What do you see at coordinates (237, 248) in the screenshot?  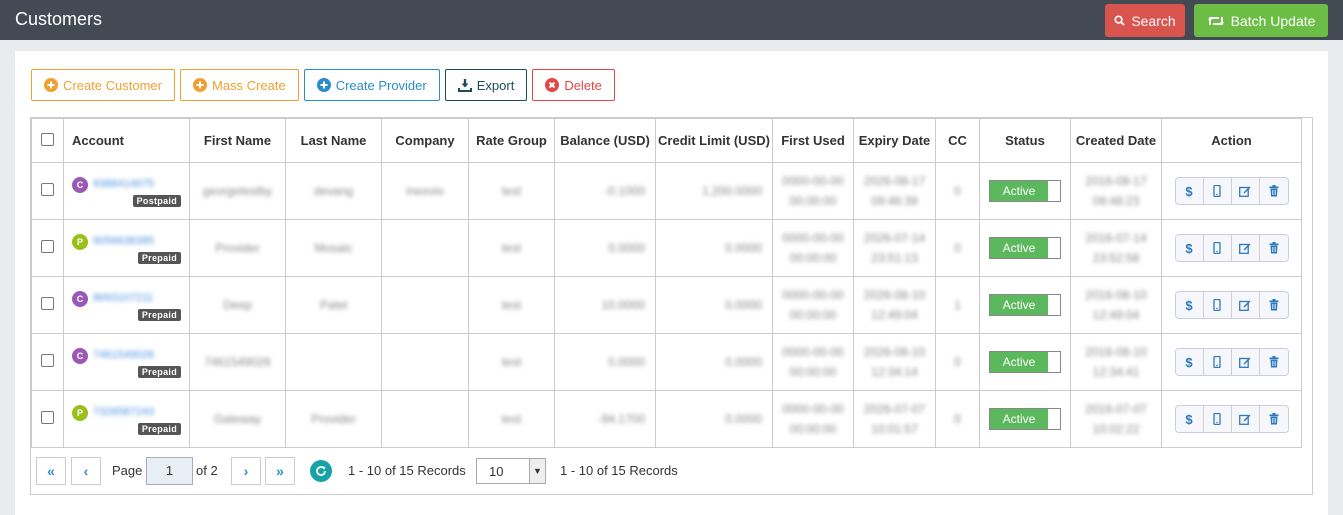 I see `first-name: Provider` at bounding box center [237, 248].